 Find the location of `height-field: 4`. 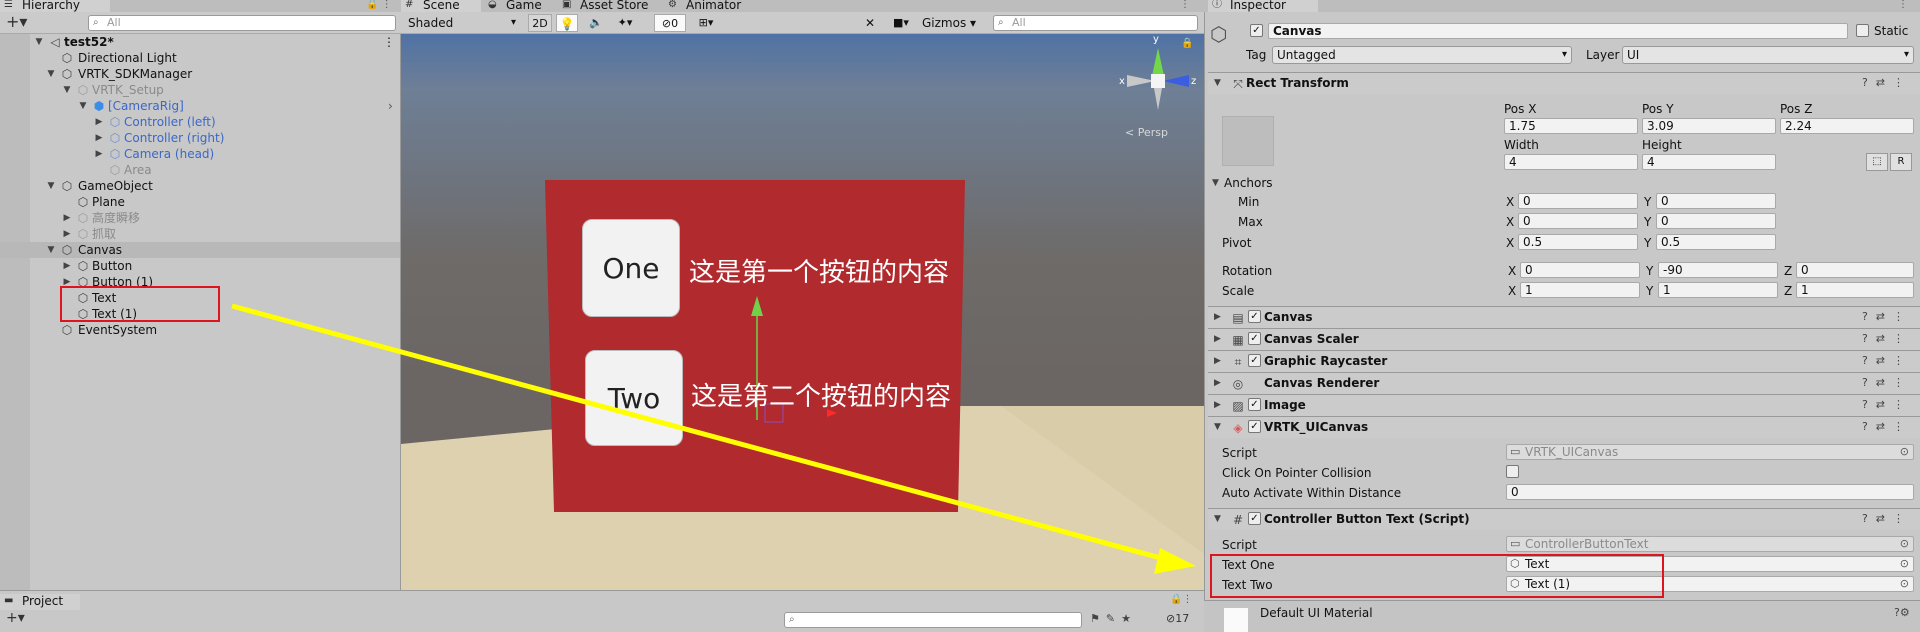

height-field: 4 is located at coordinates (1709, 162).